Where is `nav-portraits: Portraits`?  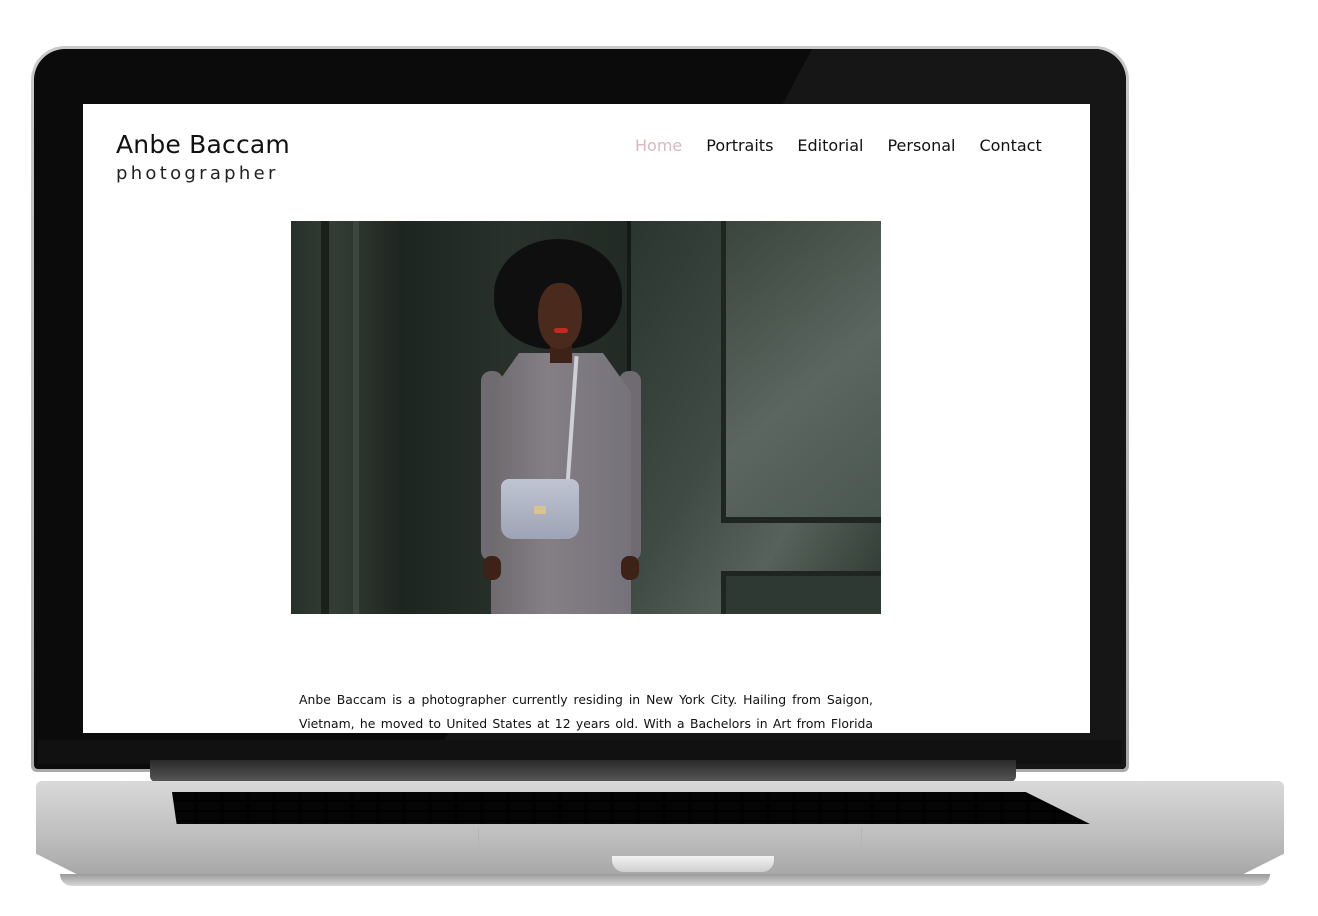 nav-portraits: Portraits is located at coordinates (739, 146).